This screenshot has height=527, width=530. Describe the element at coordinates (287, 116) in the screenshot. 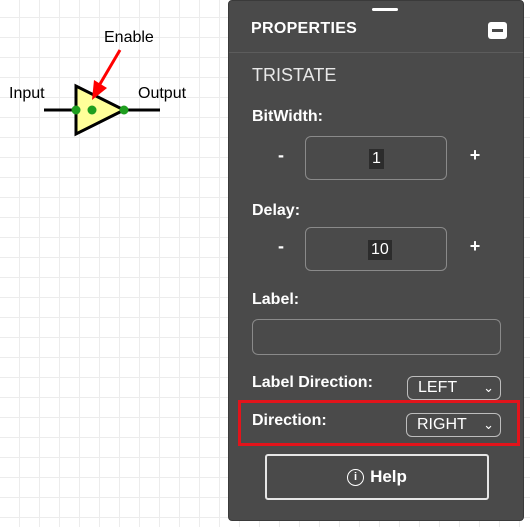

I see `bitwidth-label: BitWidth:` at that location.